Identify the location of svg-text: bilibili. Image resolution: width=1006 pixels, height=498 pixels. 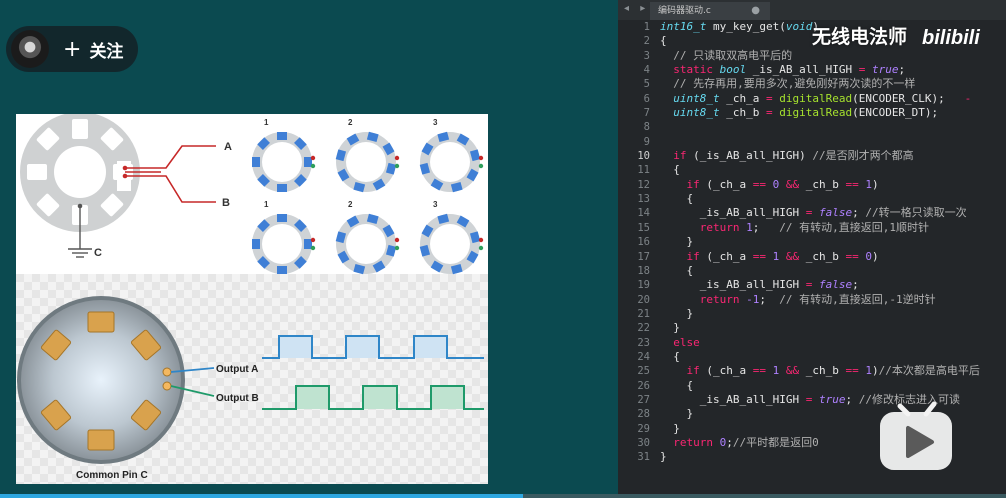
(951, 38).